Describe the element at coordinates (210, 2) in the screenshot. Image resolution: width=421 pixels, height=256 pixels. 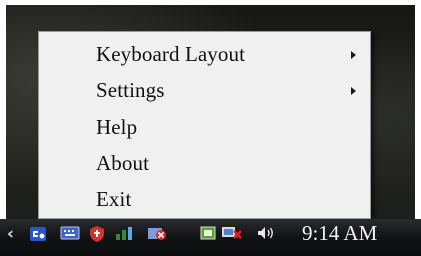
I see `screenshot-border-top` at that location.